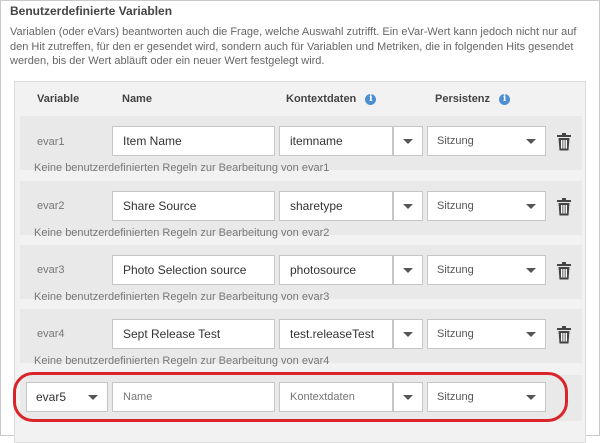 This screenshot has height=443, width=600. Describe the element at coordinates (193, 206) in the screenshot. I see `name-field: Share Source` at that location.